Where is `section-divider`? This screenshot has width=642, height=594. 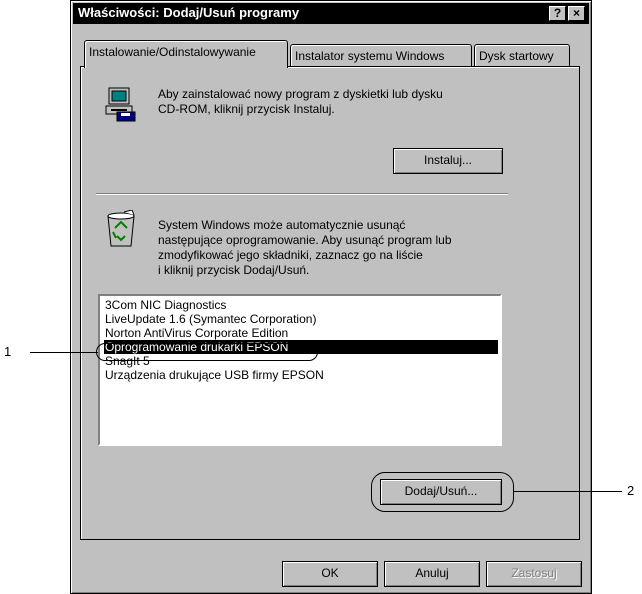 section-divider is located at coordinates (302, 194).